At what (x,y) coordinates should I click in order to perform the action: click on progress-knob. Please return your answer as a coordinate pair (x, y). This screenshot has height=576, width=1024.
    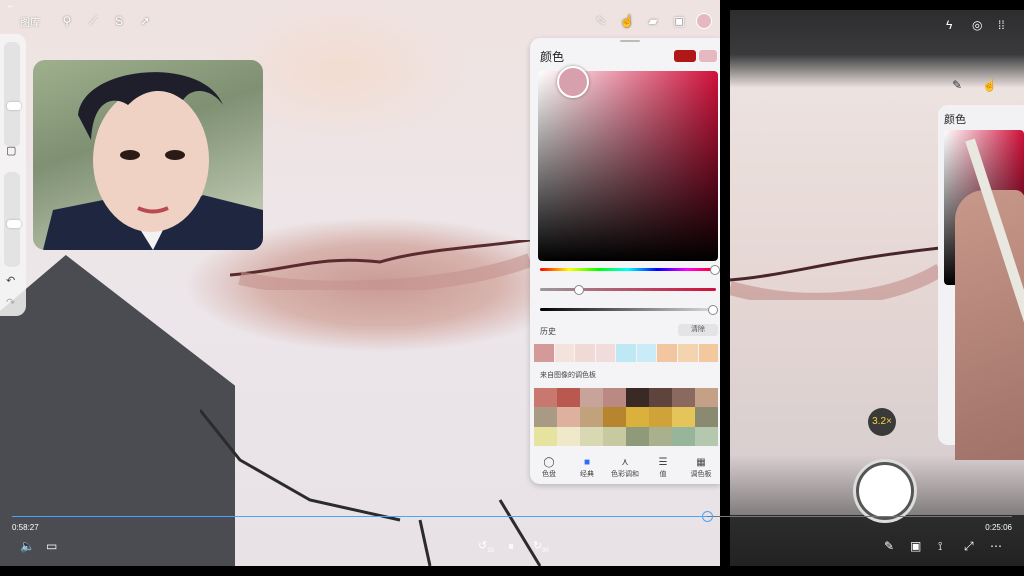
    Looking at the image, I should click on (707, 516).